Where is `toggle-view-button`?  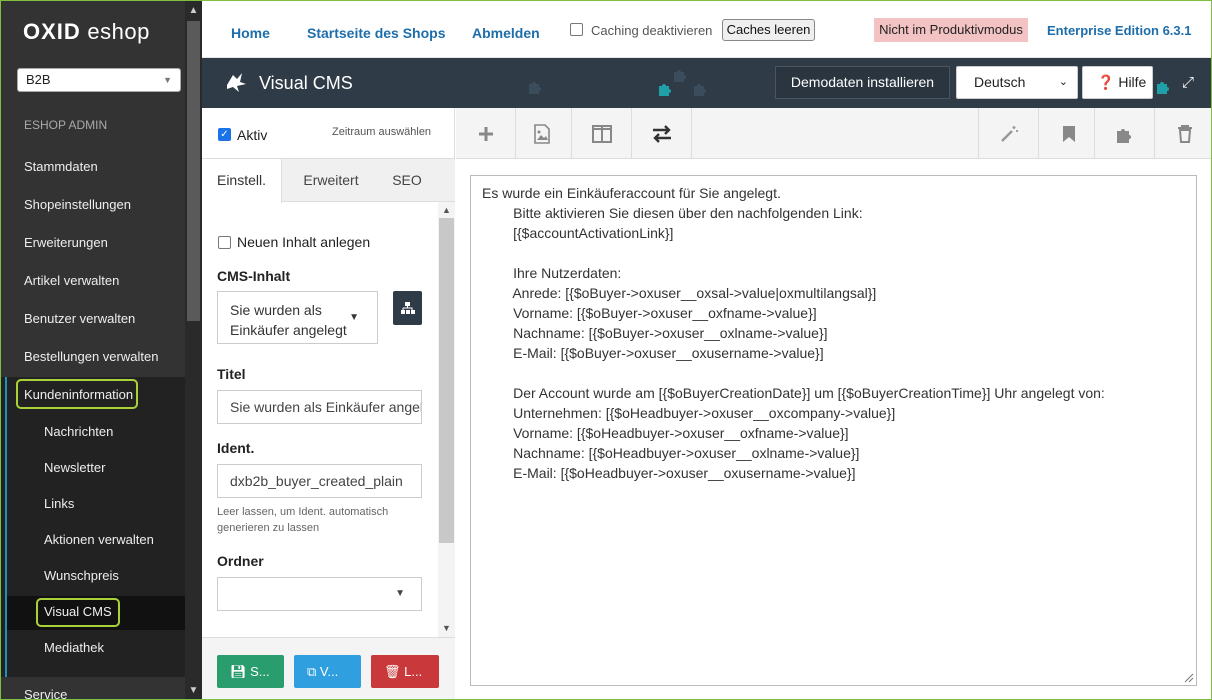
toggle-view-button is located at coordinates (662, 133).